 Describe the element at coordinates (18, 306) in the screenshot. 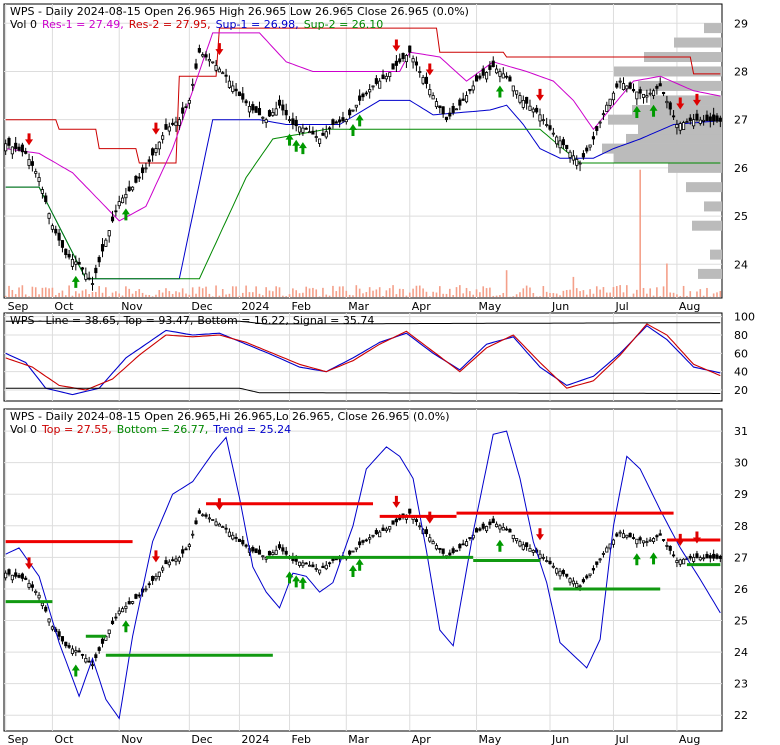

I see `x-tick-label-0-0: Sep` at that location.